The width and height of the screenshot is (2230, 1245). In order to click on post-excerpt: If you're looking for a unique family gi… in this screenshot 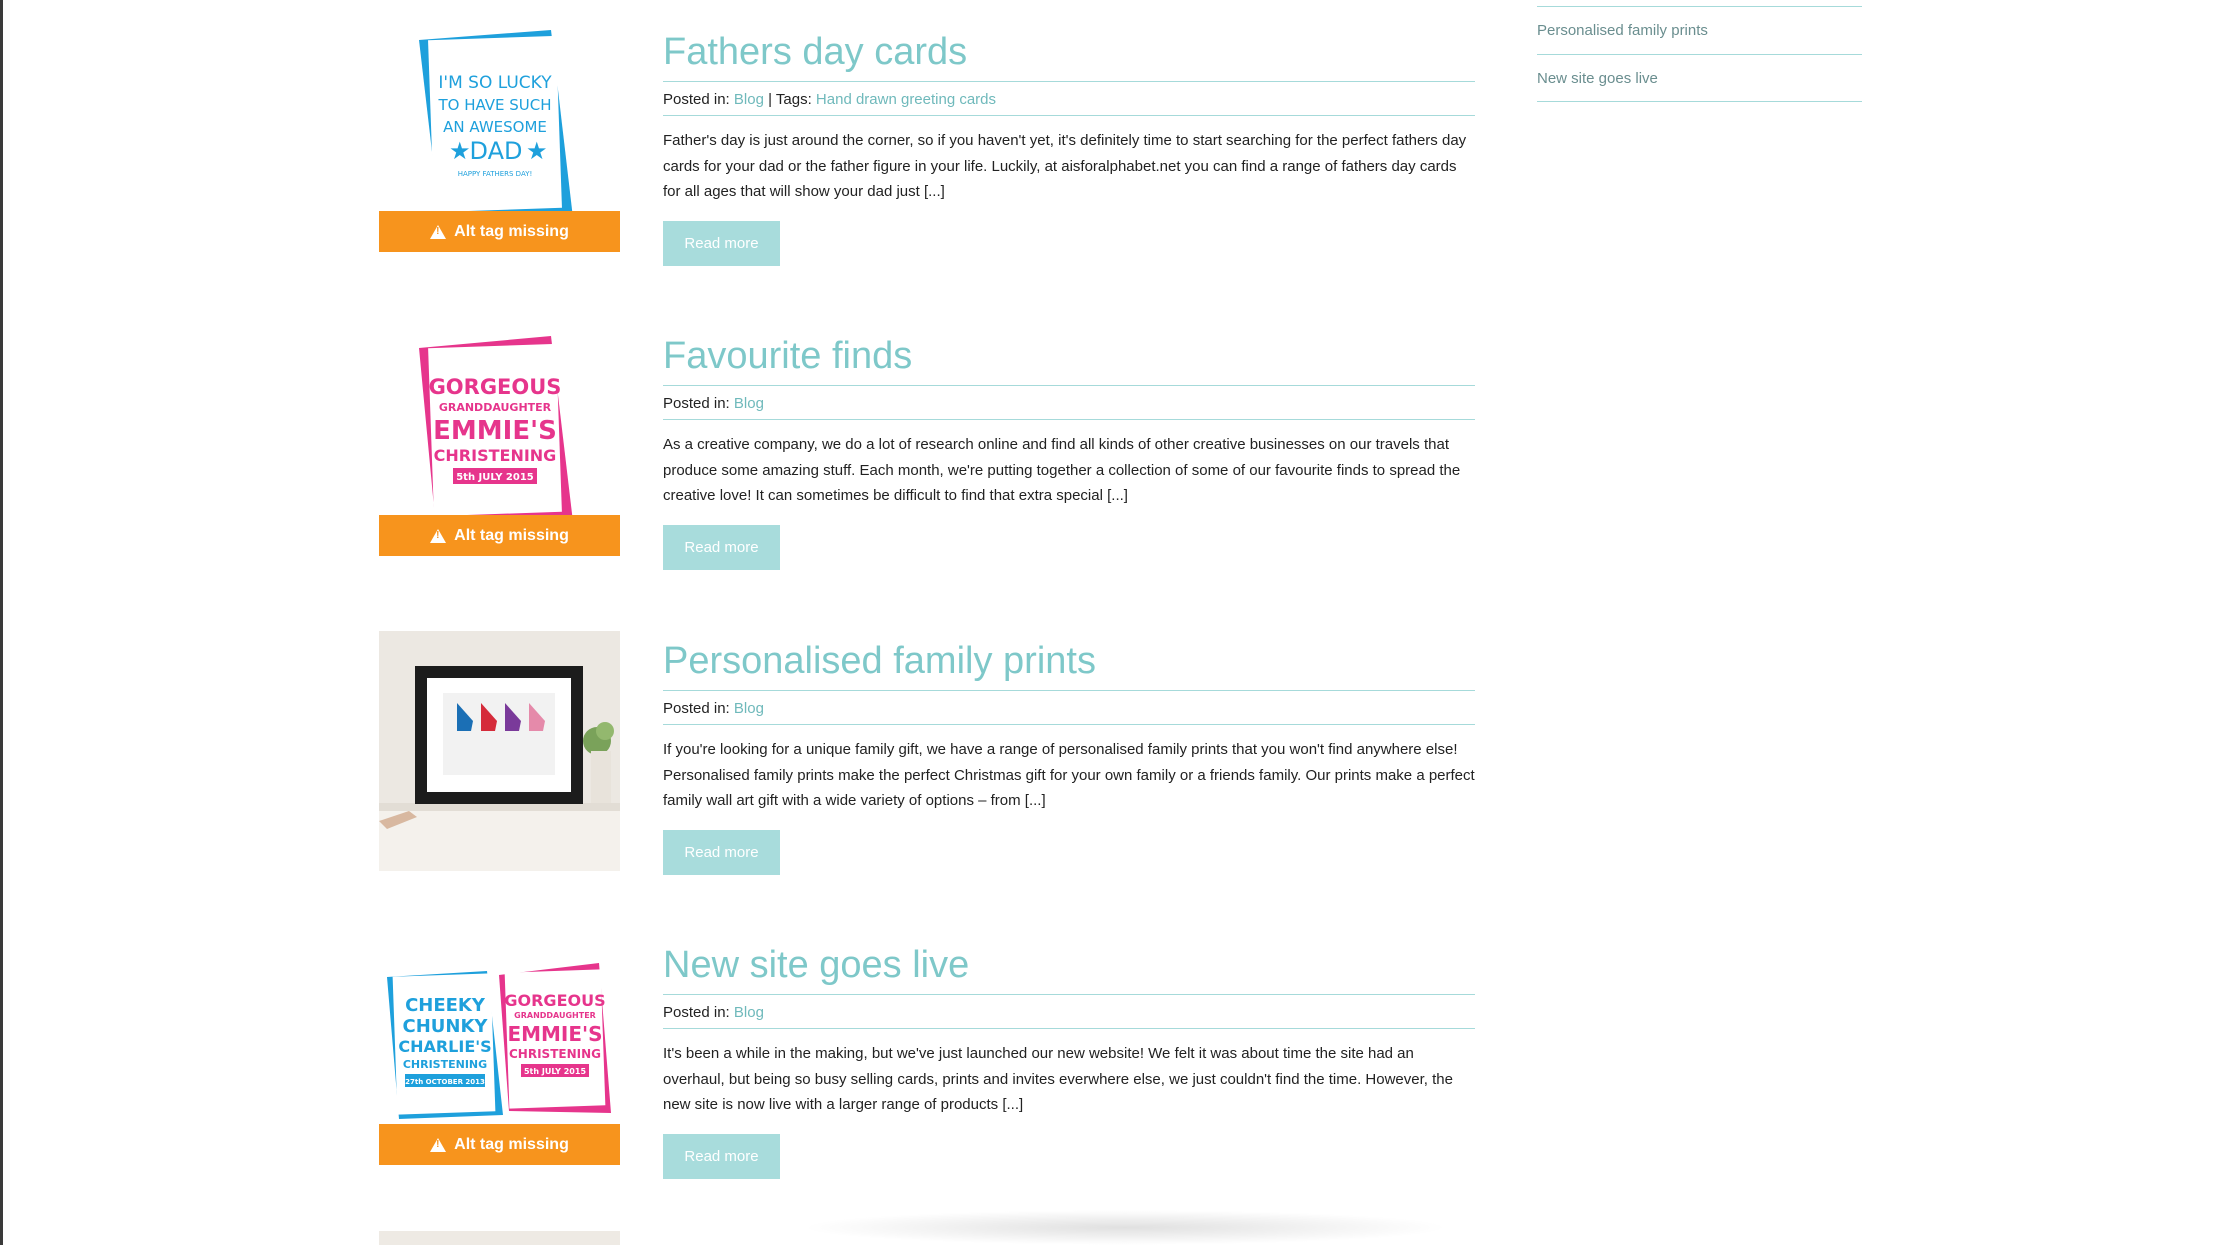, I will do `click(1069, 775)`.